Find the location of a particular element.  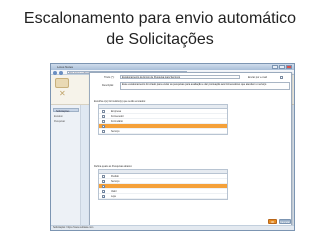

row-label: Fornecedor is located at coordinates (117, 116).